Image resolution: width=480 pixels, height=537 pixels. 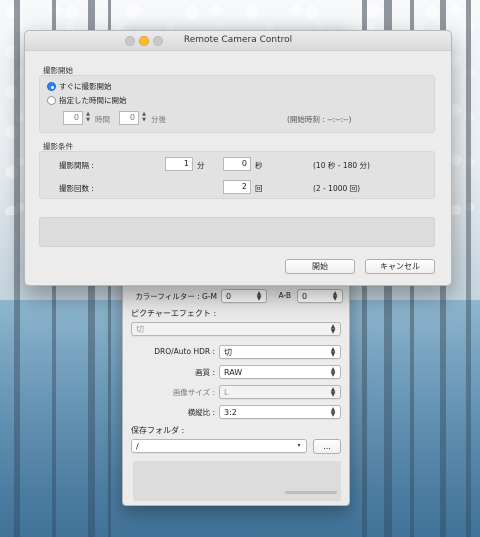 What do you see at coordinates (299, 445) in the screenshot?
I see `chevron-down-icon: ▾` at bounding box center [299, 445].